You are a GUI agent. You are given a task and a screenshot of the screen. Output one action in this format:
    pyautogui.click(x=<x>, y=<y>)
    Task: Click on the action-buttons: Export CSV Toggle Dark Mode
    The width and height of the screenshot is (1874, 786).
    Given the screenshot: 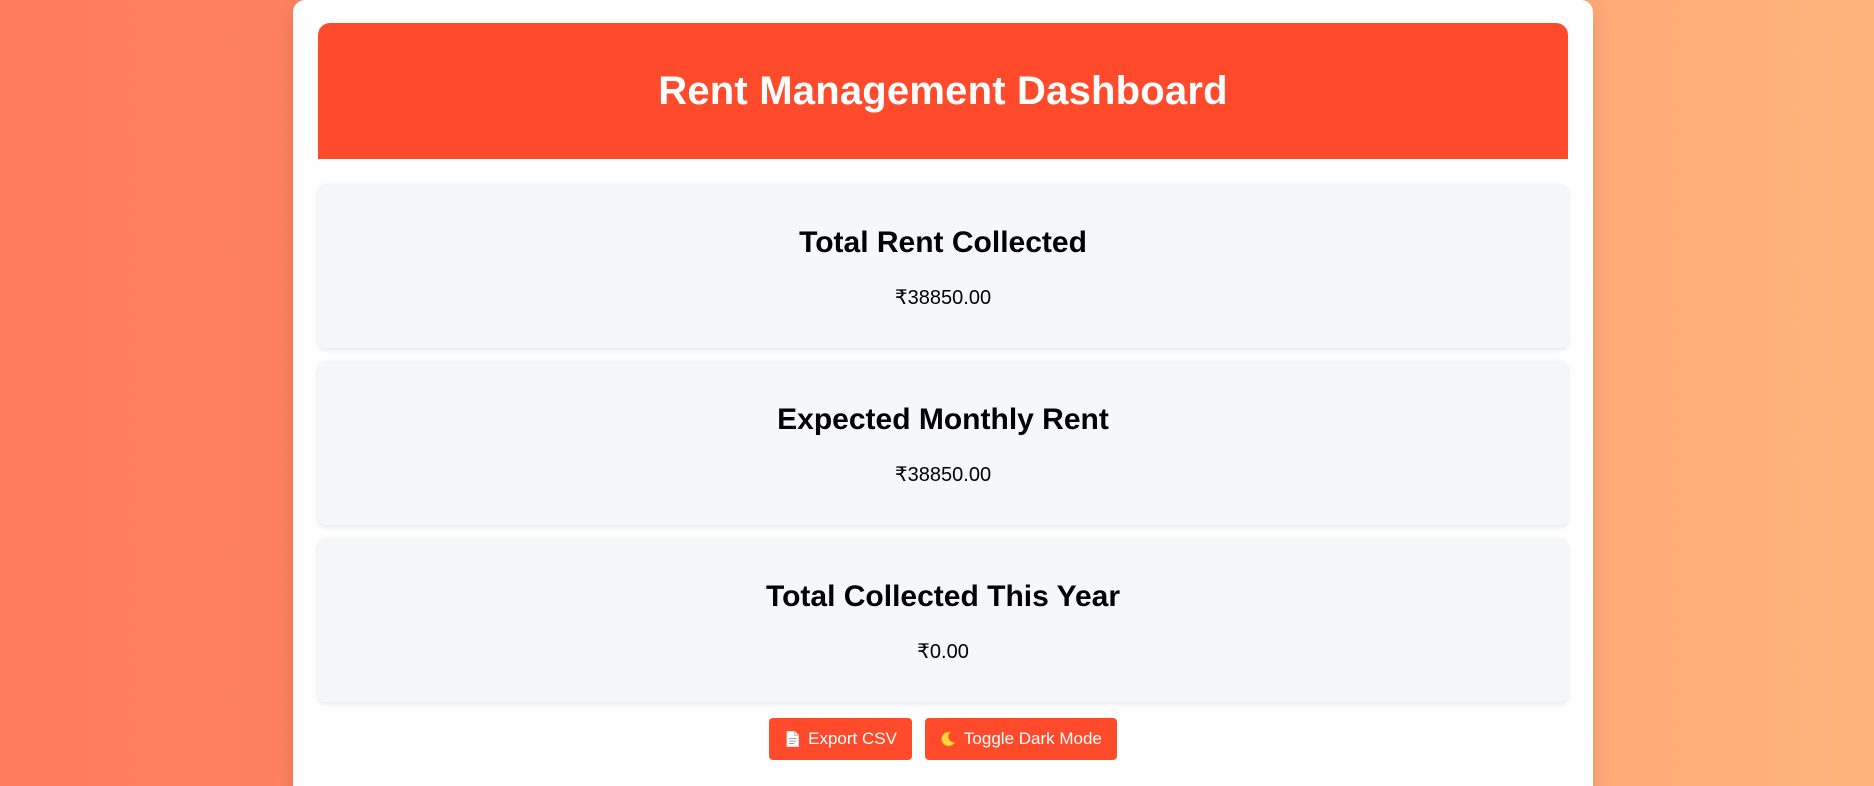 What is the action you would take?
    pyautogui.click(x=943, y=739)
    